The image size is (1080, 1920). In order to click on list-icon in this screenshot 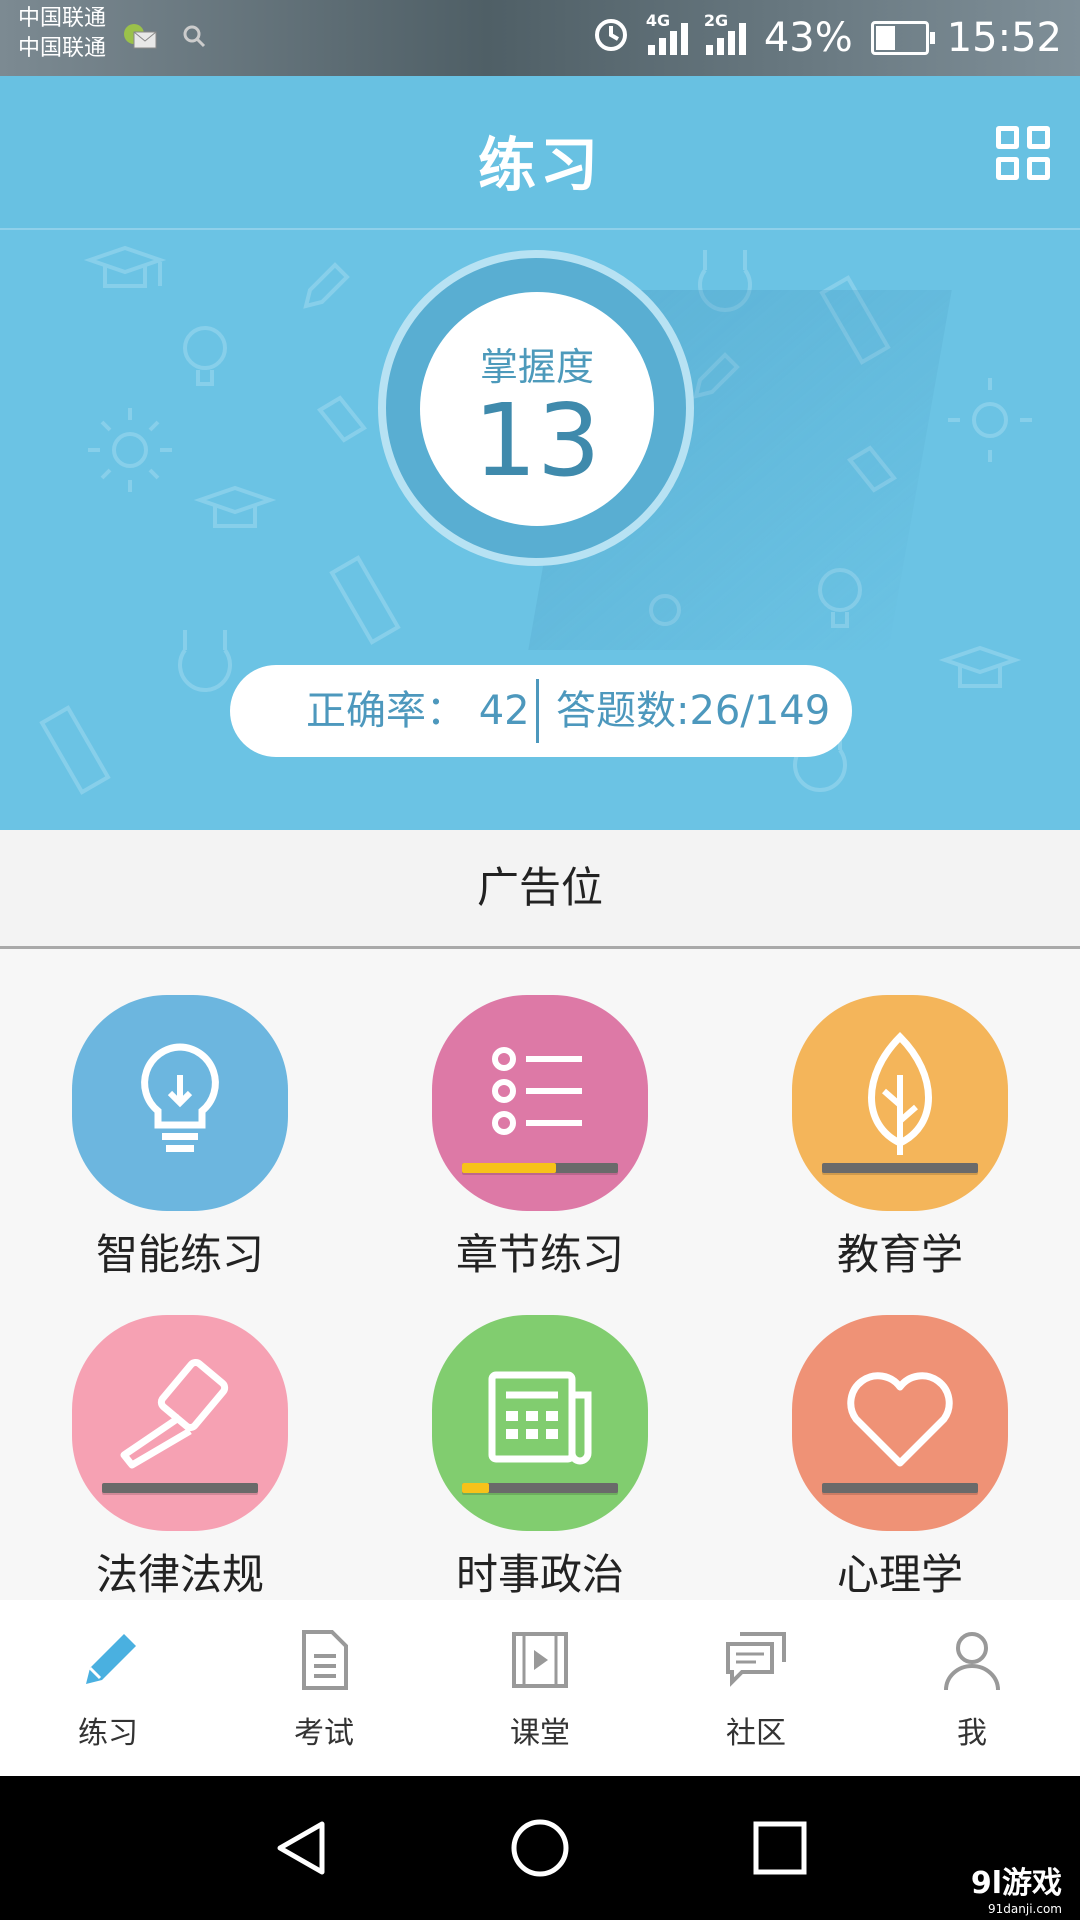, I will do `click(537, 1091)`.